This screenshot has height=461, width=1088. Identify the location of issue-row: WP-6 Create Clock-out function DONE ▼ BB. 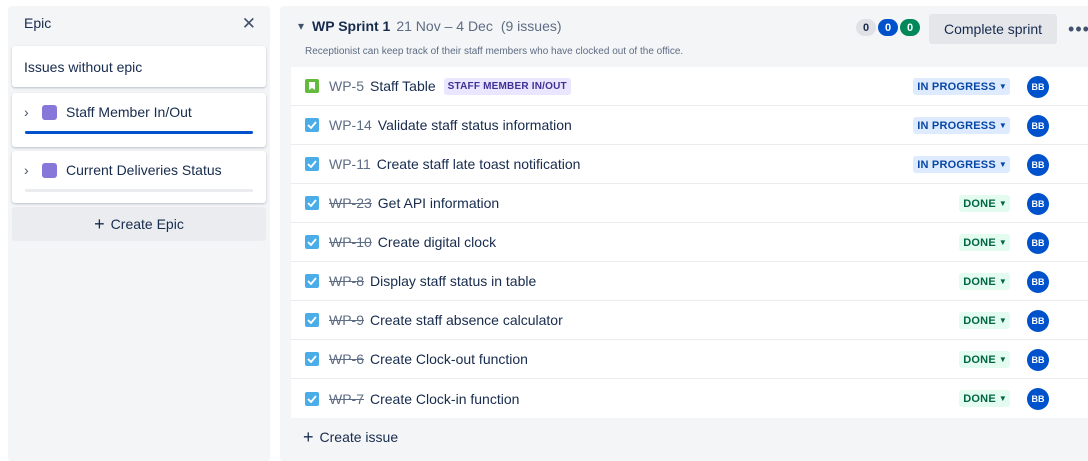
(689, 359).